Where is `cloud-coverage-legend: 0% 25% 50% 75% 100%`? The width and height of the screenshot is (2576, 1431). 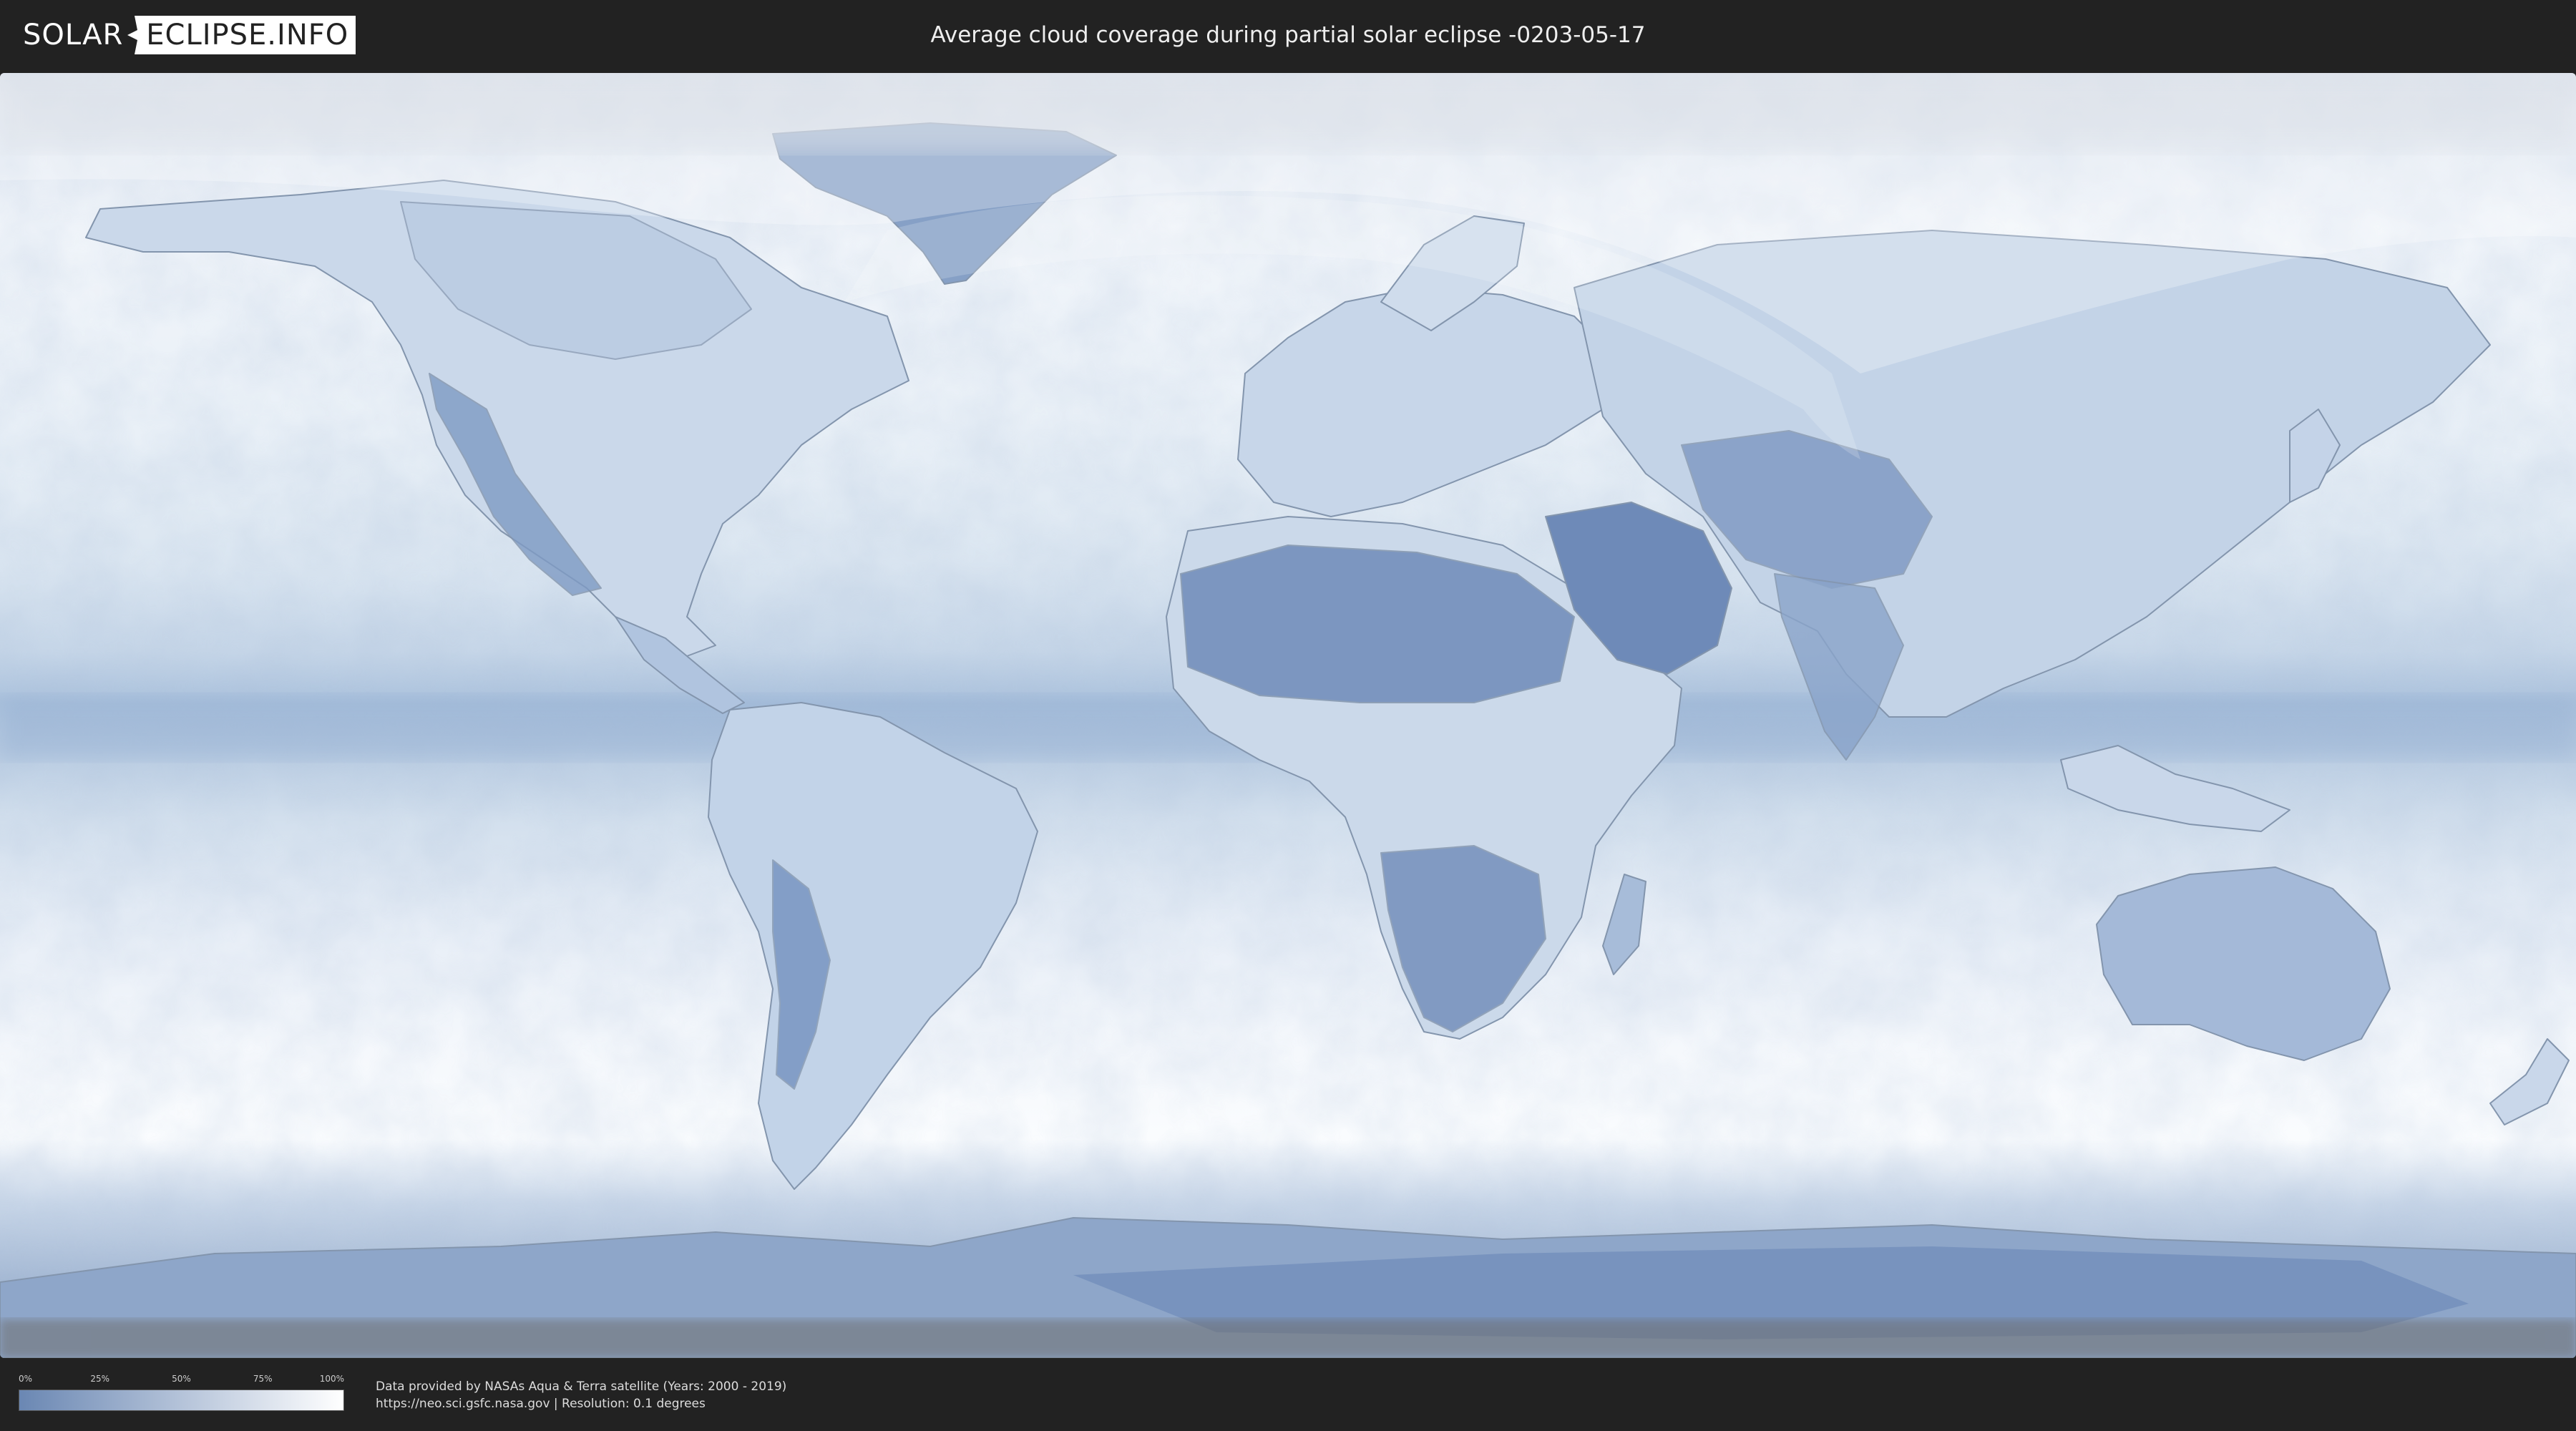 cloud-coverage-legend: 0% 25% 50% 75% 100% is located at coordinates (181, 1395).